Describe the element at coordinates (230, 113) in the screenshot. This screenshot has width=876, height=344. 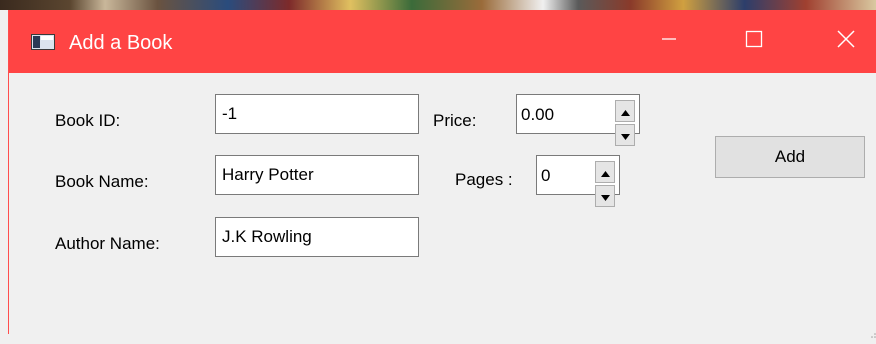
I see `book-id-value: -1` at that location.